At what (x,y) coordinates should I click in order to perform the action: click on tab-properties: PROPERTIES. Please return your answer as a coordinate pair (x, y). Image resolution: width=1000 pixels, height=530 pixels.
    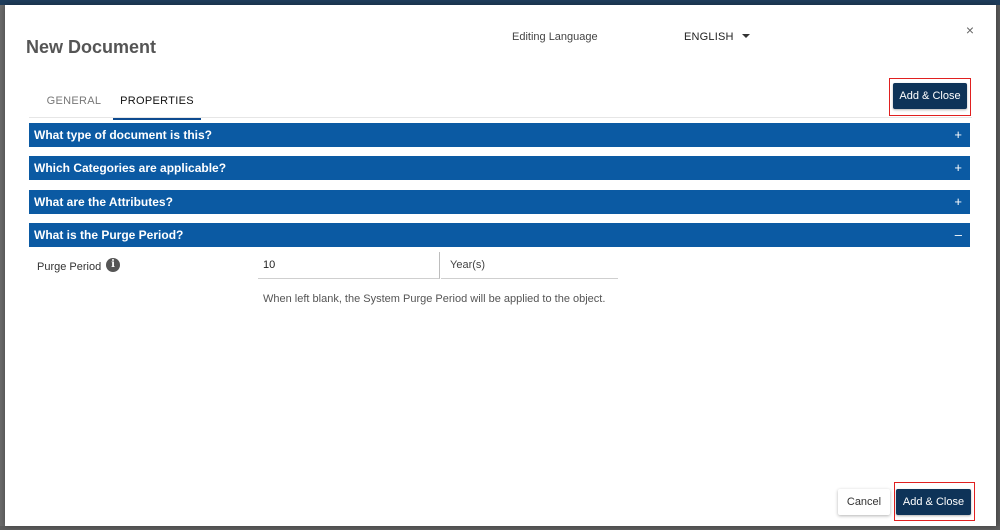
    Looking at the image, I should click on (157, 105).